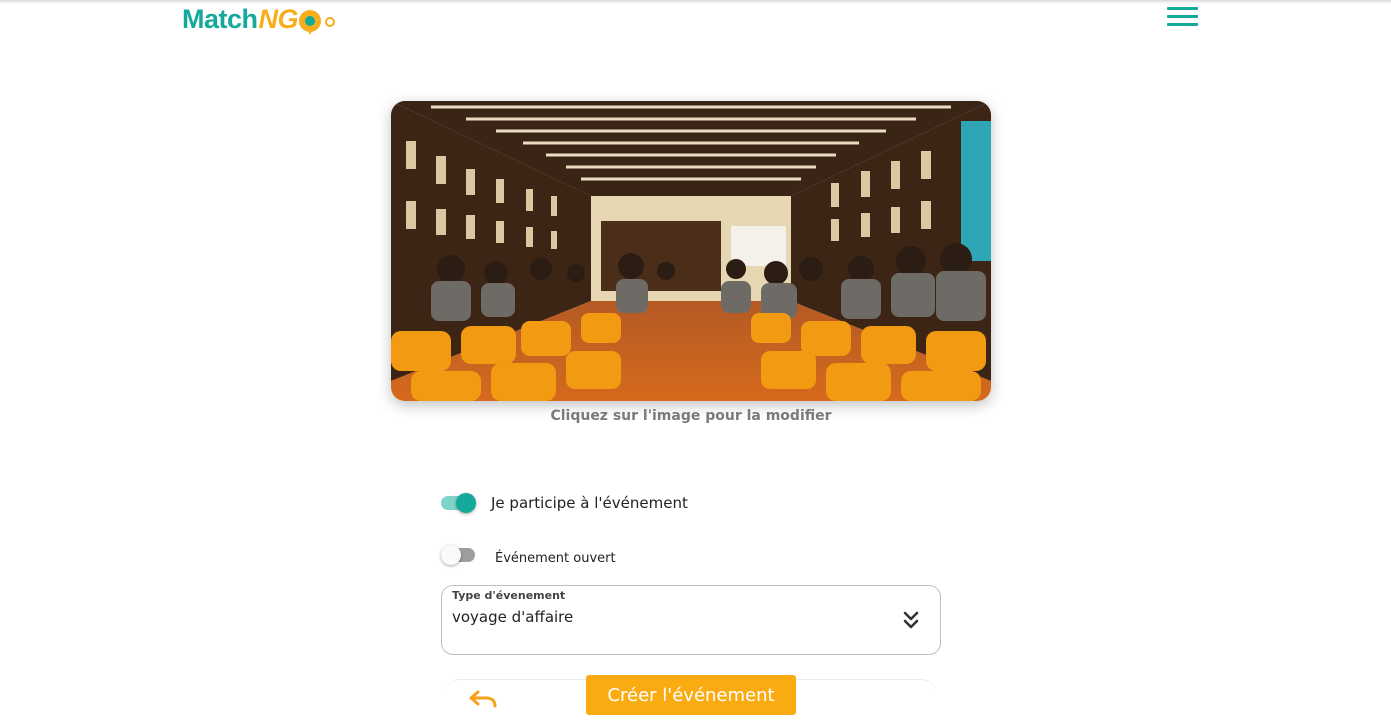 The height and width of the screenshot is (720, 1391). What do you see at coordinates (509, 595) in the screenshot?
I see `event-type-label: Type d'évenement` at bounding box center [509, 595].